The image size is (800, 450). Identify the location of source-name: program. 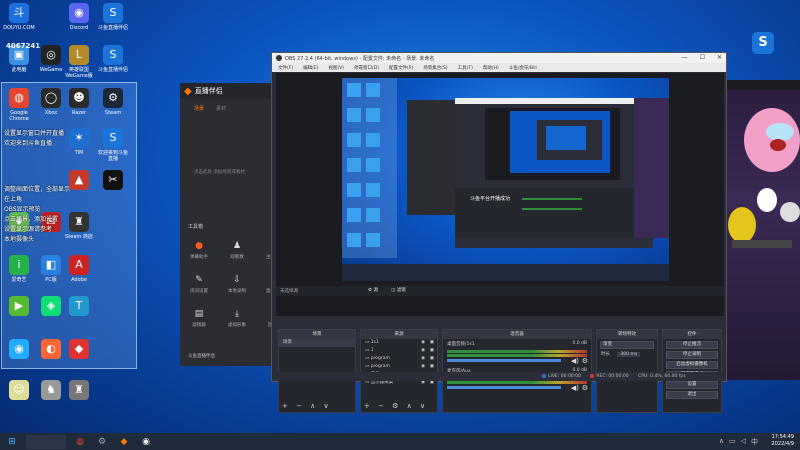
(380, 358).